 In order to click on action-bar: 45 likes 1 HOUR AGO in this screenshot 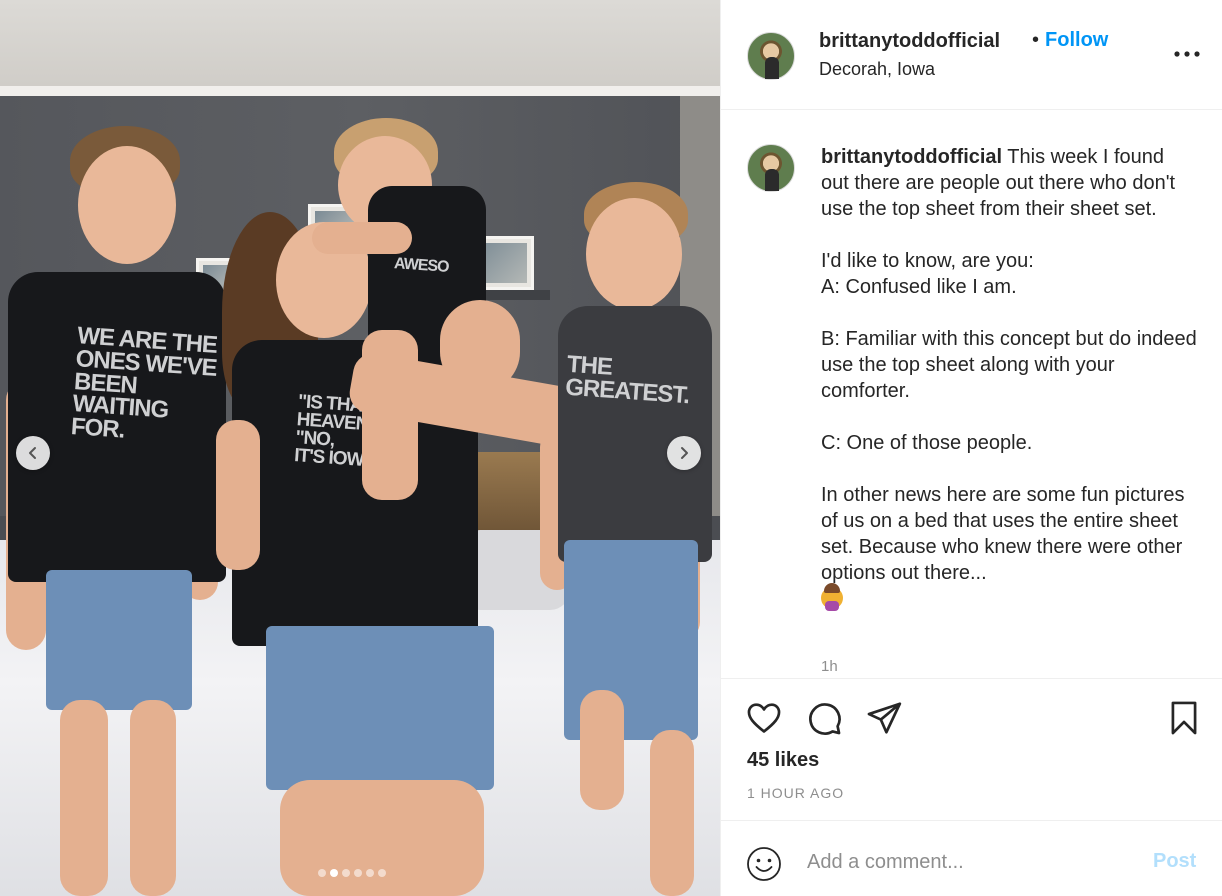, I will do `click(971, 749)`.